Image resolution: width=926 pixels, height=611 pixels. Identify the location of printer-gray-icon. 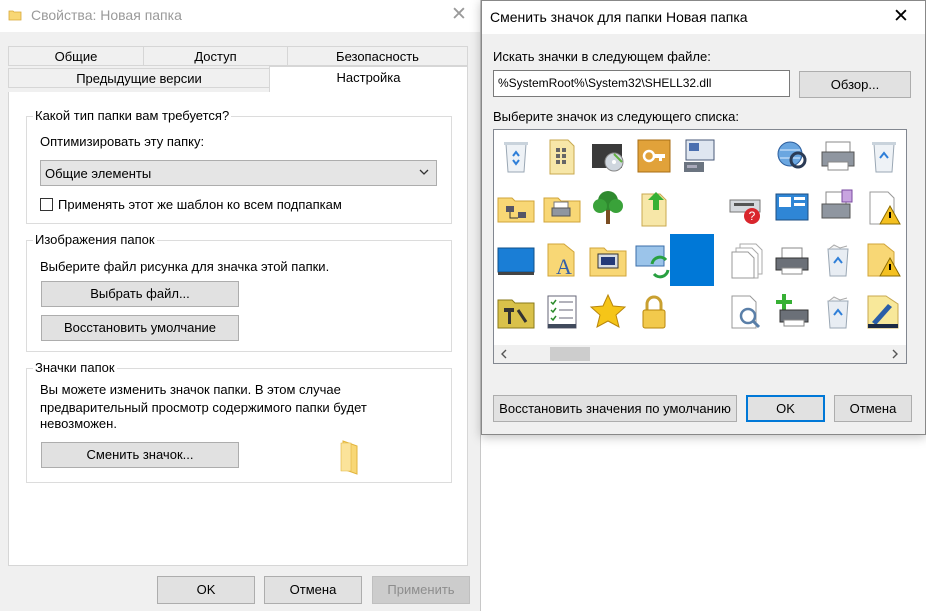
(792, 260).